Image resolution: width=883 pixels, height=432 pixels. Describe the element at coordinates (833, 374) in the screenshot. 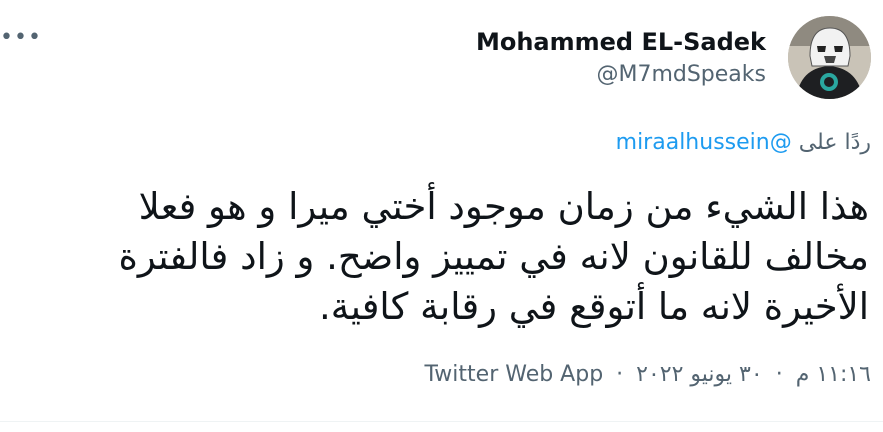

I see `tweet-time: ١١:١٦ م` at that location.